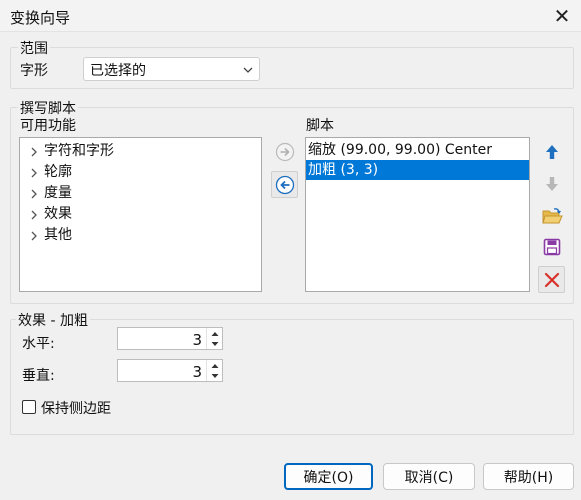 This screenshot has height=500, width=581. I want to click on tree-item-label: 度量, so click(58, 193).